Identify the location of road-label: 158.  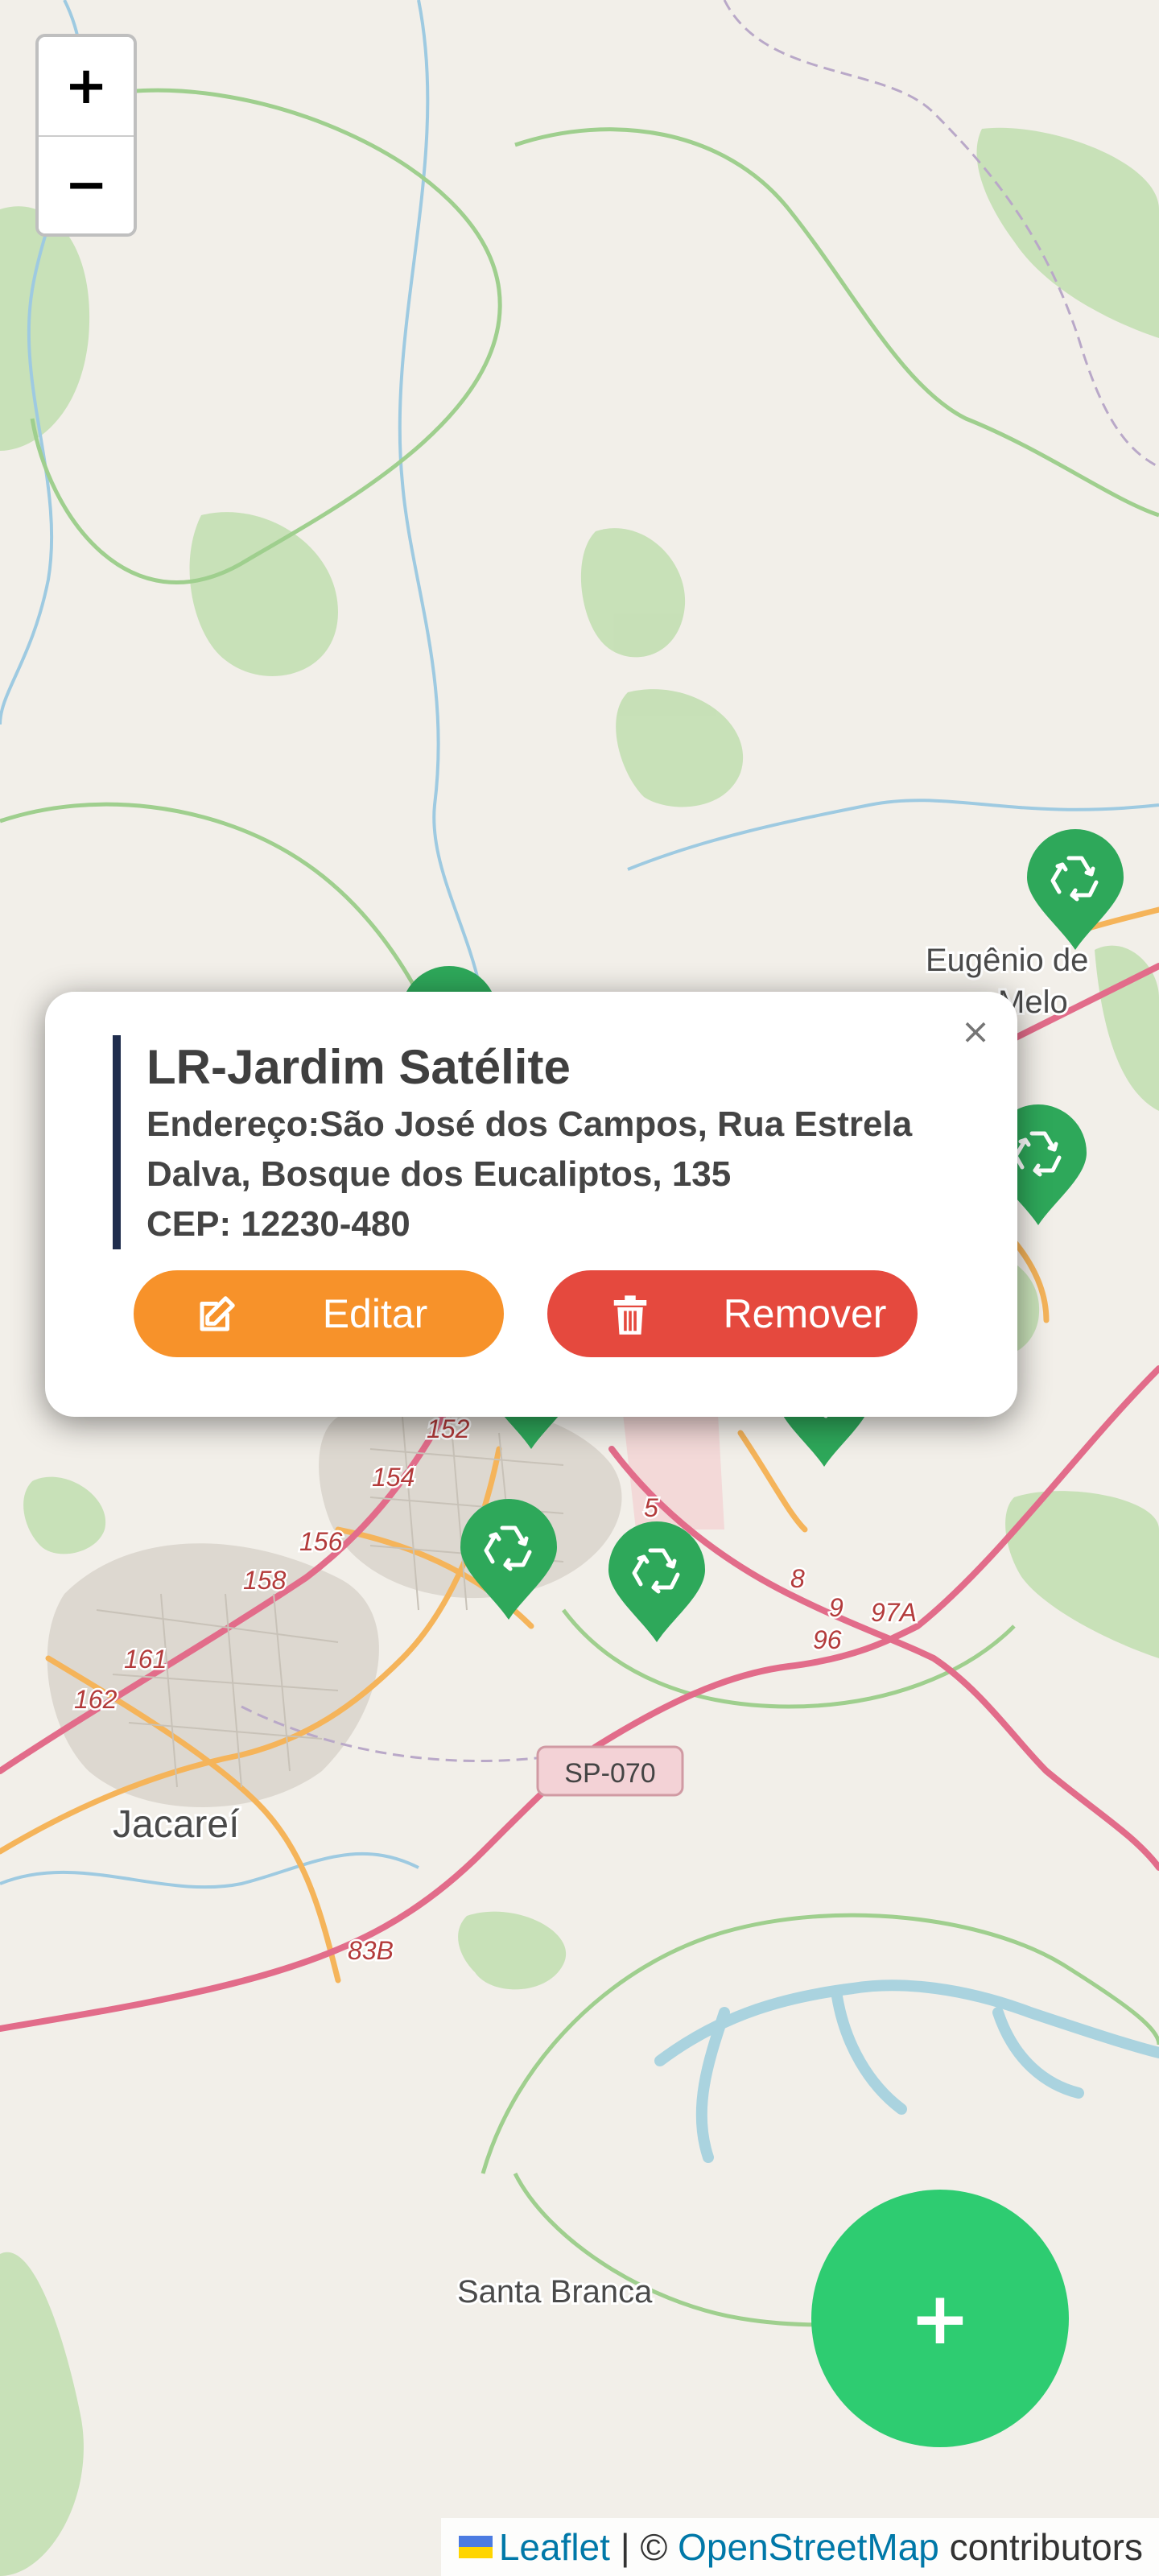
(265, 1580).